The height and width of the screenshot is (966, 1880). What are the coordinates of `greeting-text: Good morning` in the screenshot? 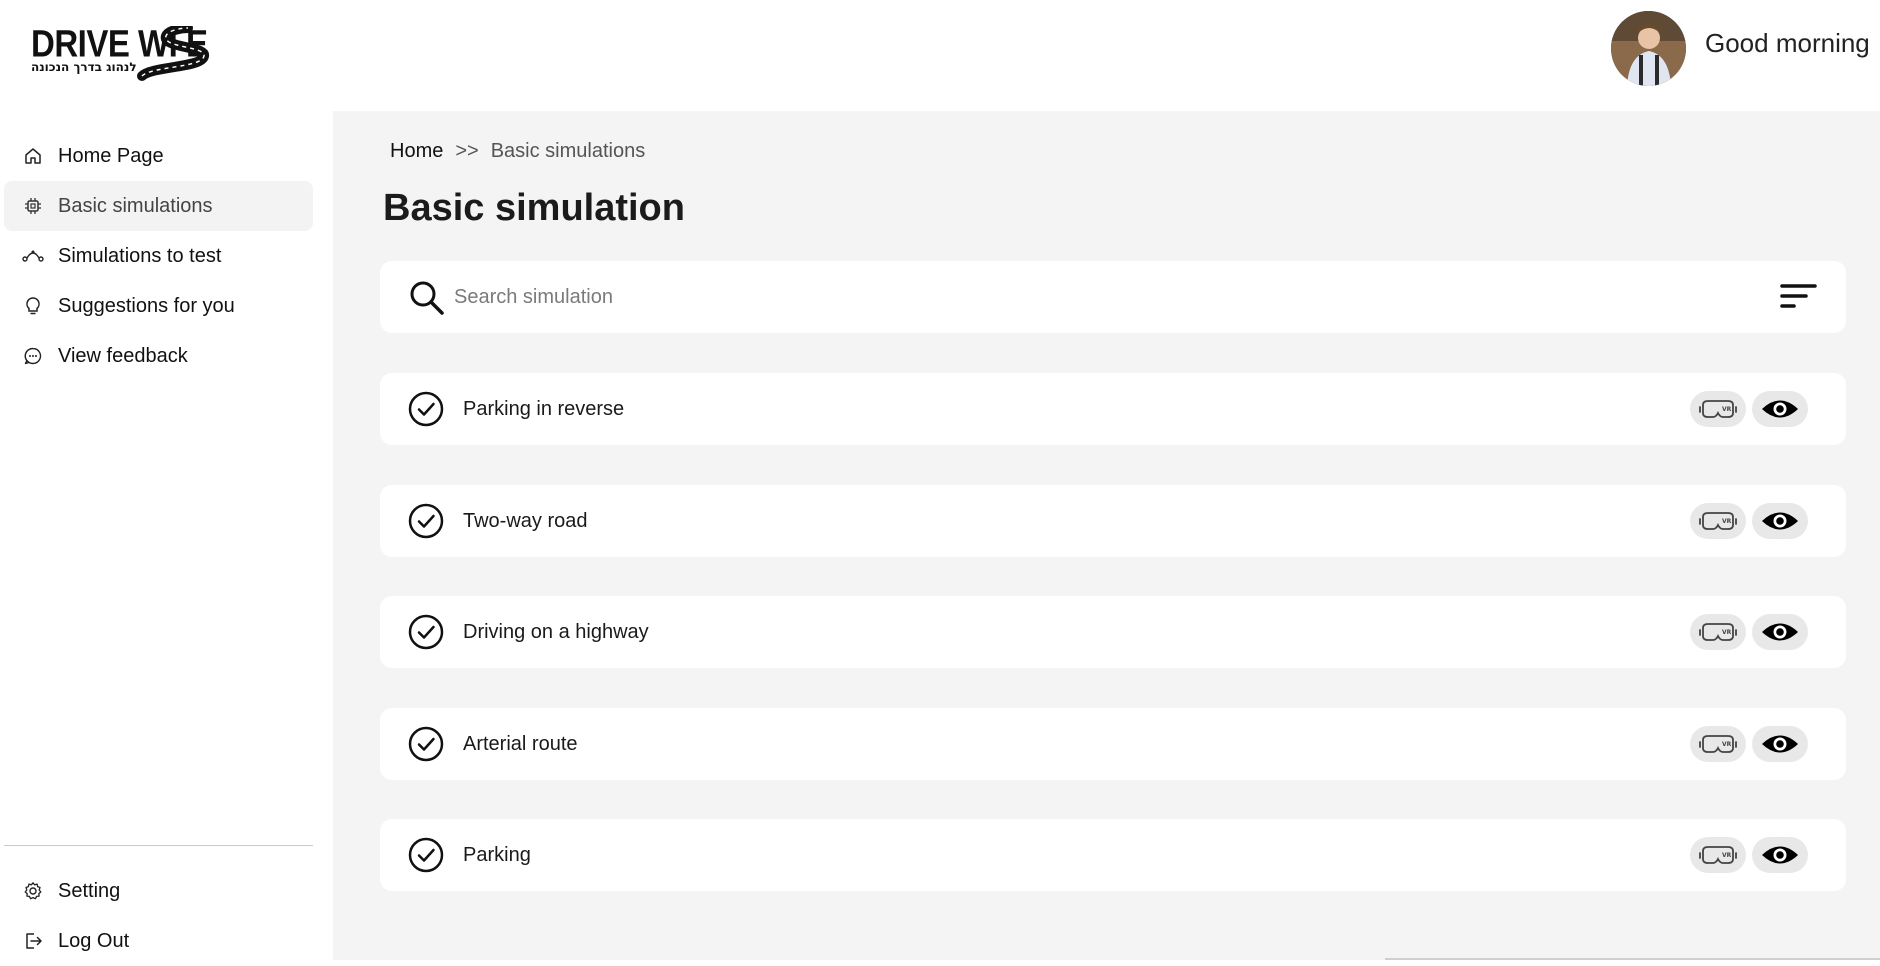 It's located at (1787, 43).